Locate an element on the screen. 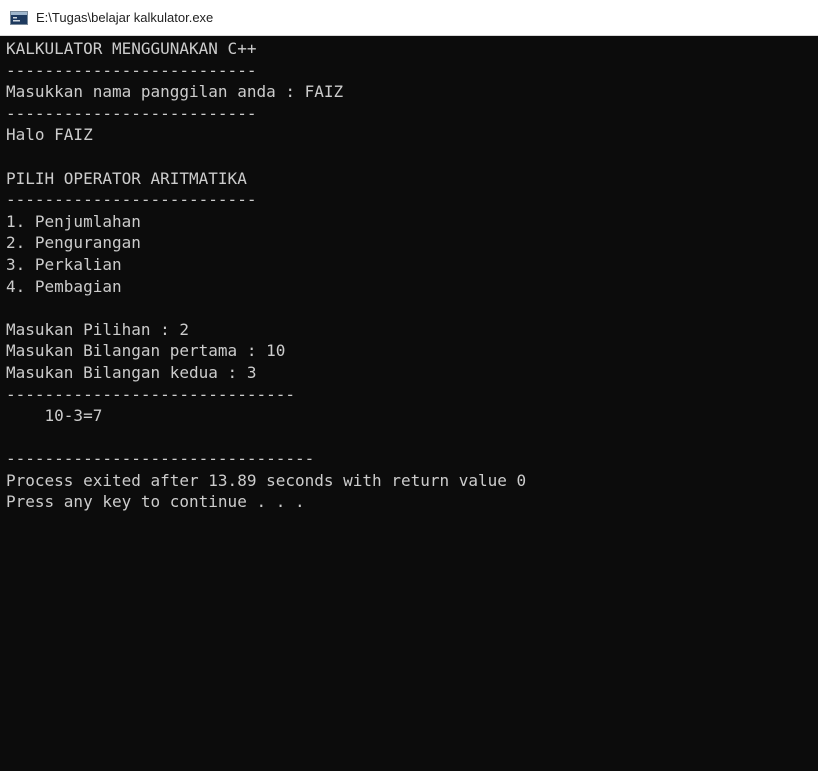 This screenshot has width=818, height=771. title-bar: E:\Tugas\belajar kalkulator.exe is located at coordinates (409, 18).